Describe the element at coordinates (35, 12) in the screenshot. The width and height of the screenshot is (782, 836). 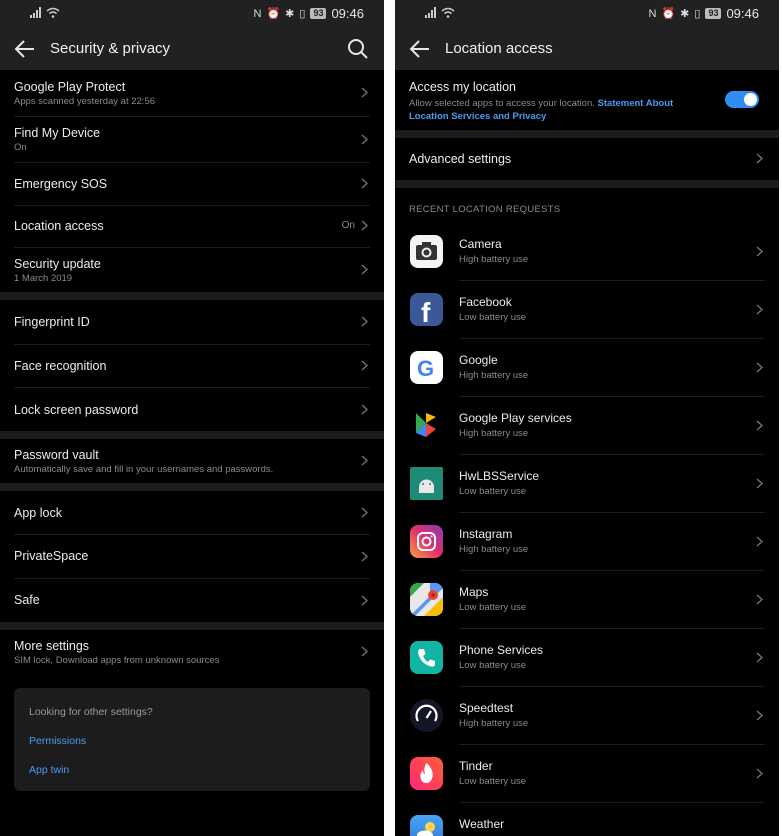
I see `signal-icon` at that location.